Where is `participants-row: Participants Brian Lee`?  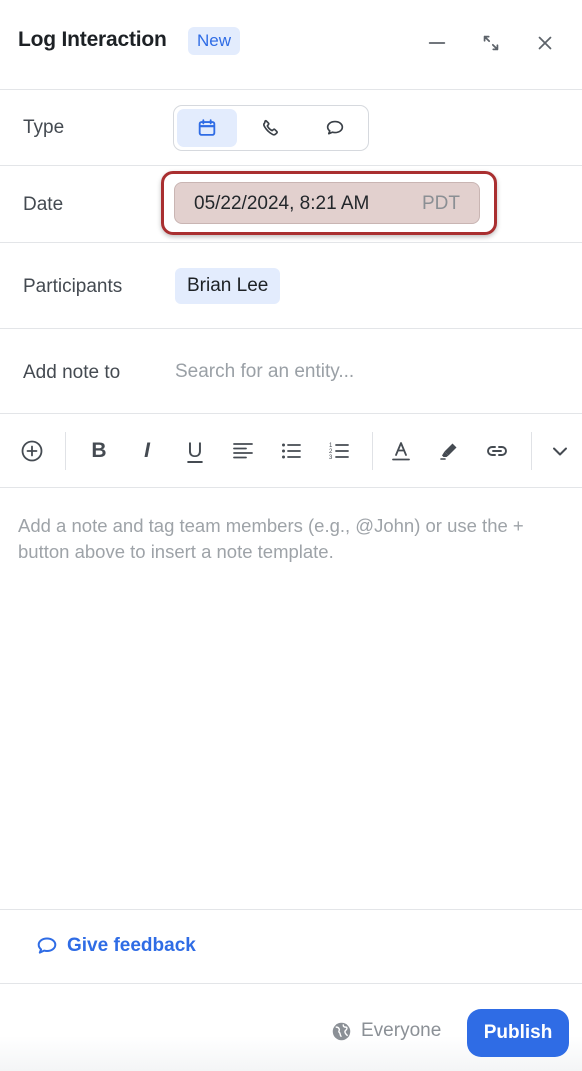 participants-row: Participants Brian Lee is located at coordinates (291, 286).